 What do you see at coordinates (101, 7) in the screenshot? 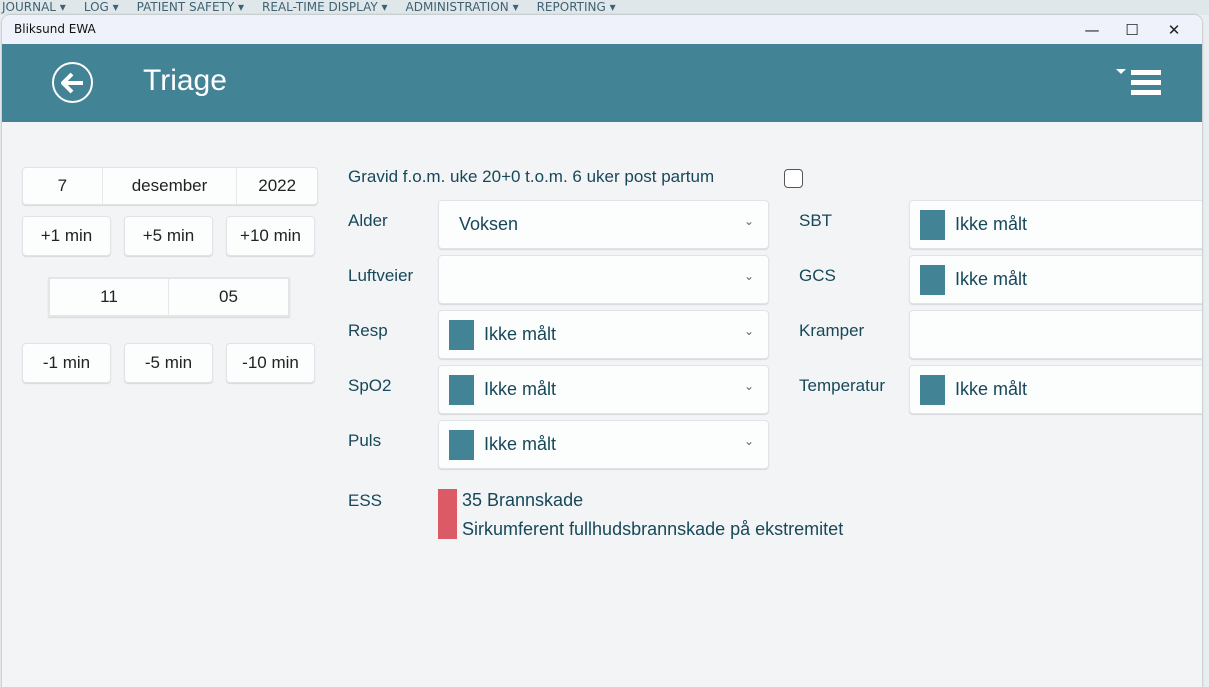
I see `bg-menu-item: LOG ▾` at bounding box center [101, 7].